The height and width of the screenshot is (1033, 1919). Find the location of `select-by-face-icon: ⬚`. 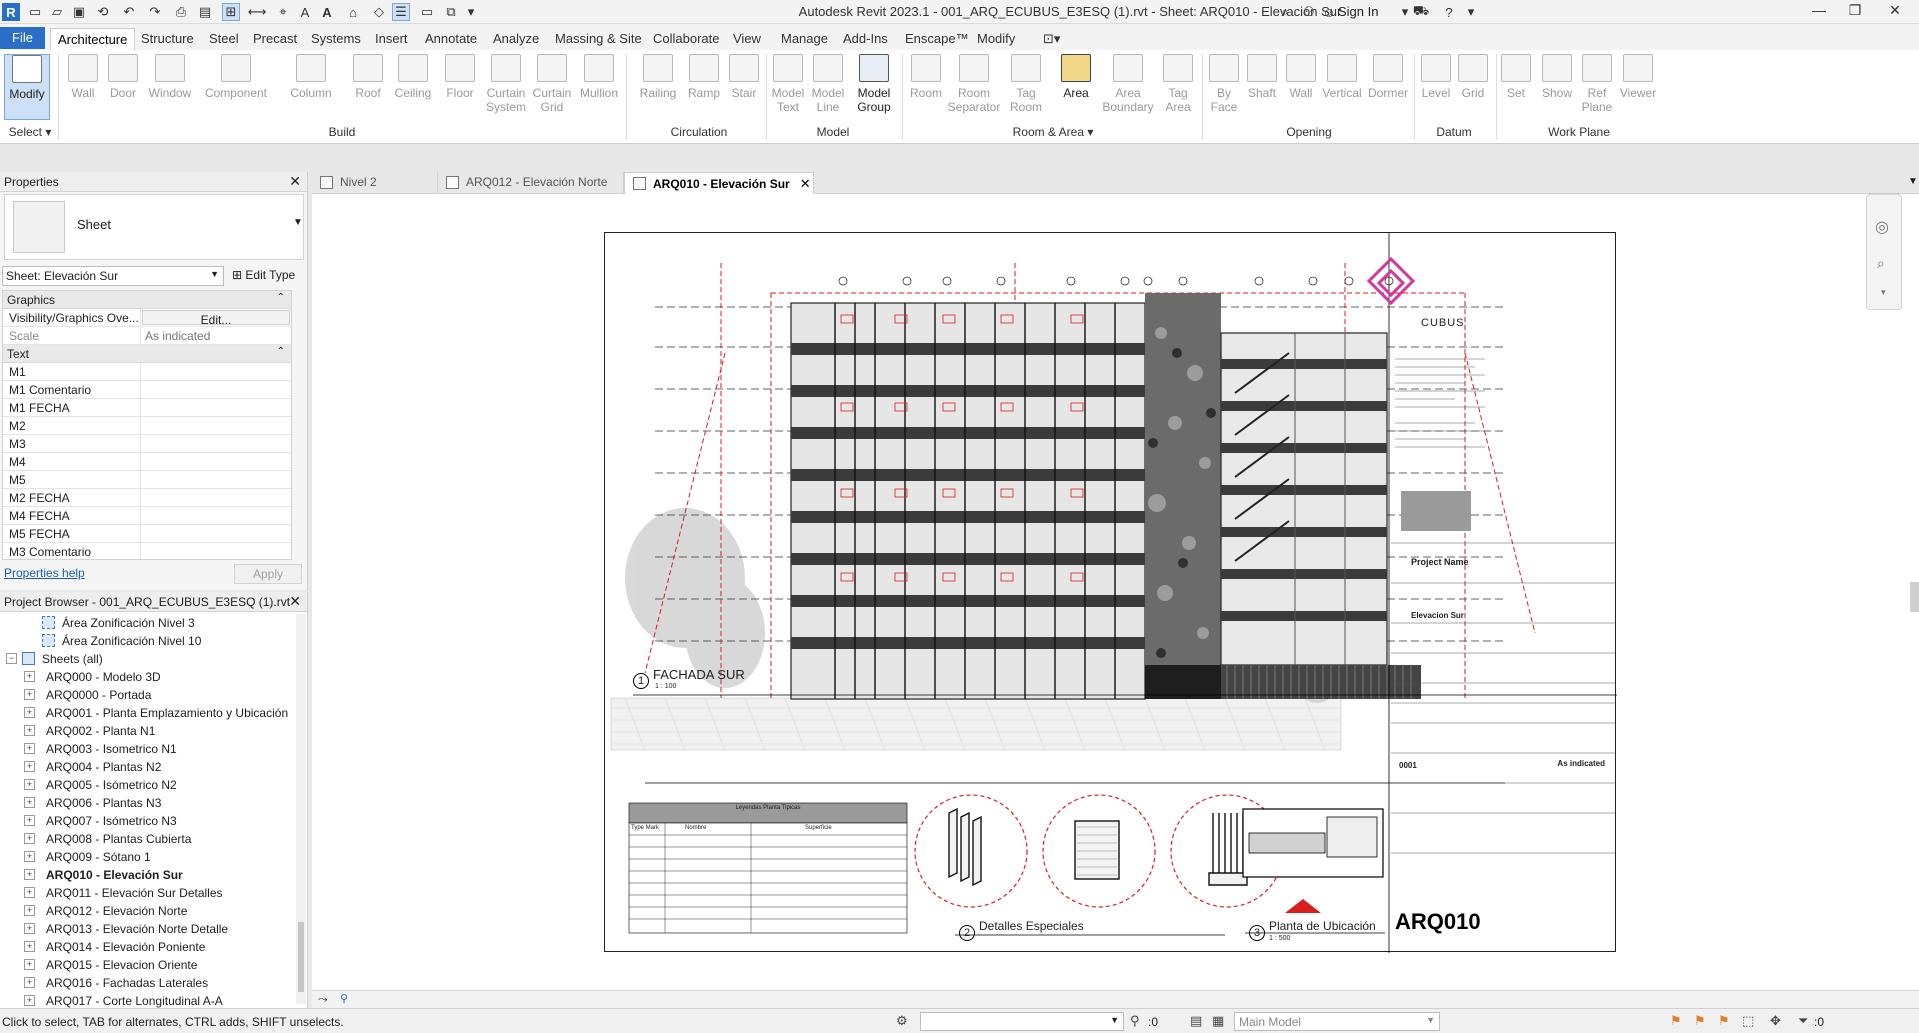

select-by-face-icon: ⬚ is located at coordinates (1748, 1021).